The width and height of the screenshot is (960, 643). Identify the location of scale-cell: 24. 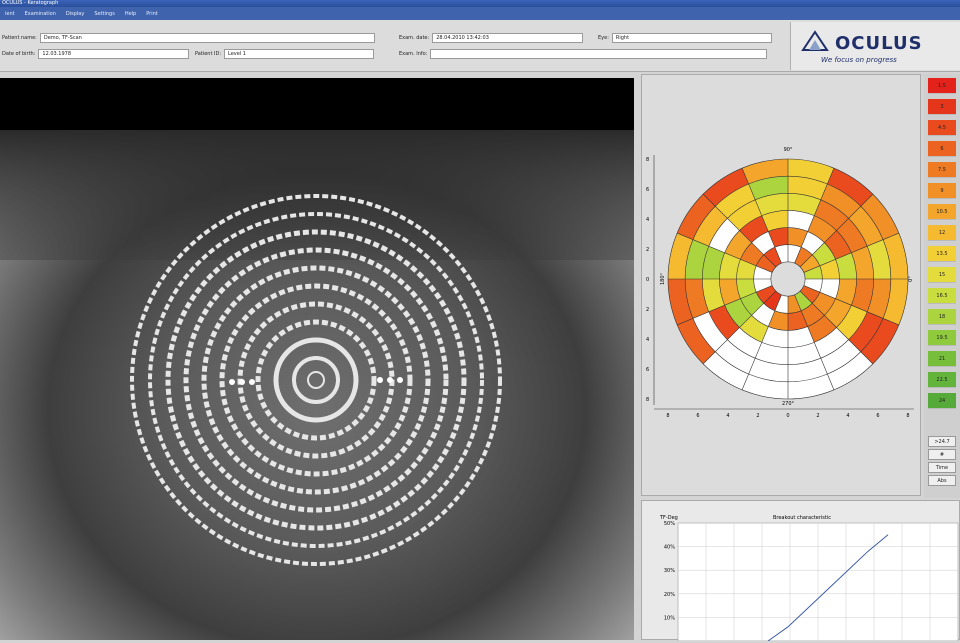
(942, 401).